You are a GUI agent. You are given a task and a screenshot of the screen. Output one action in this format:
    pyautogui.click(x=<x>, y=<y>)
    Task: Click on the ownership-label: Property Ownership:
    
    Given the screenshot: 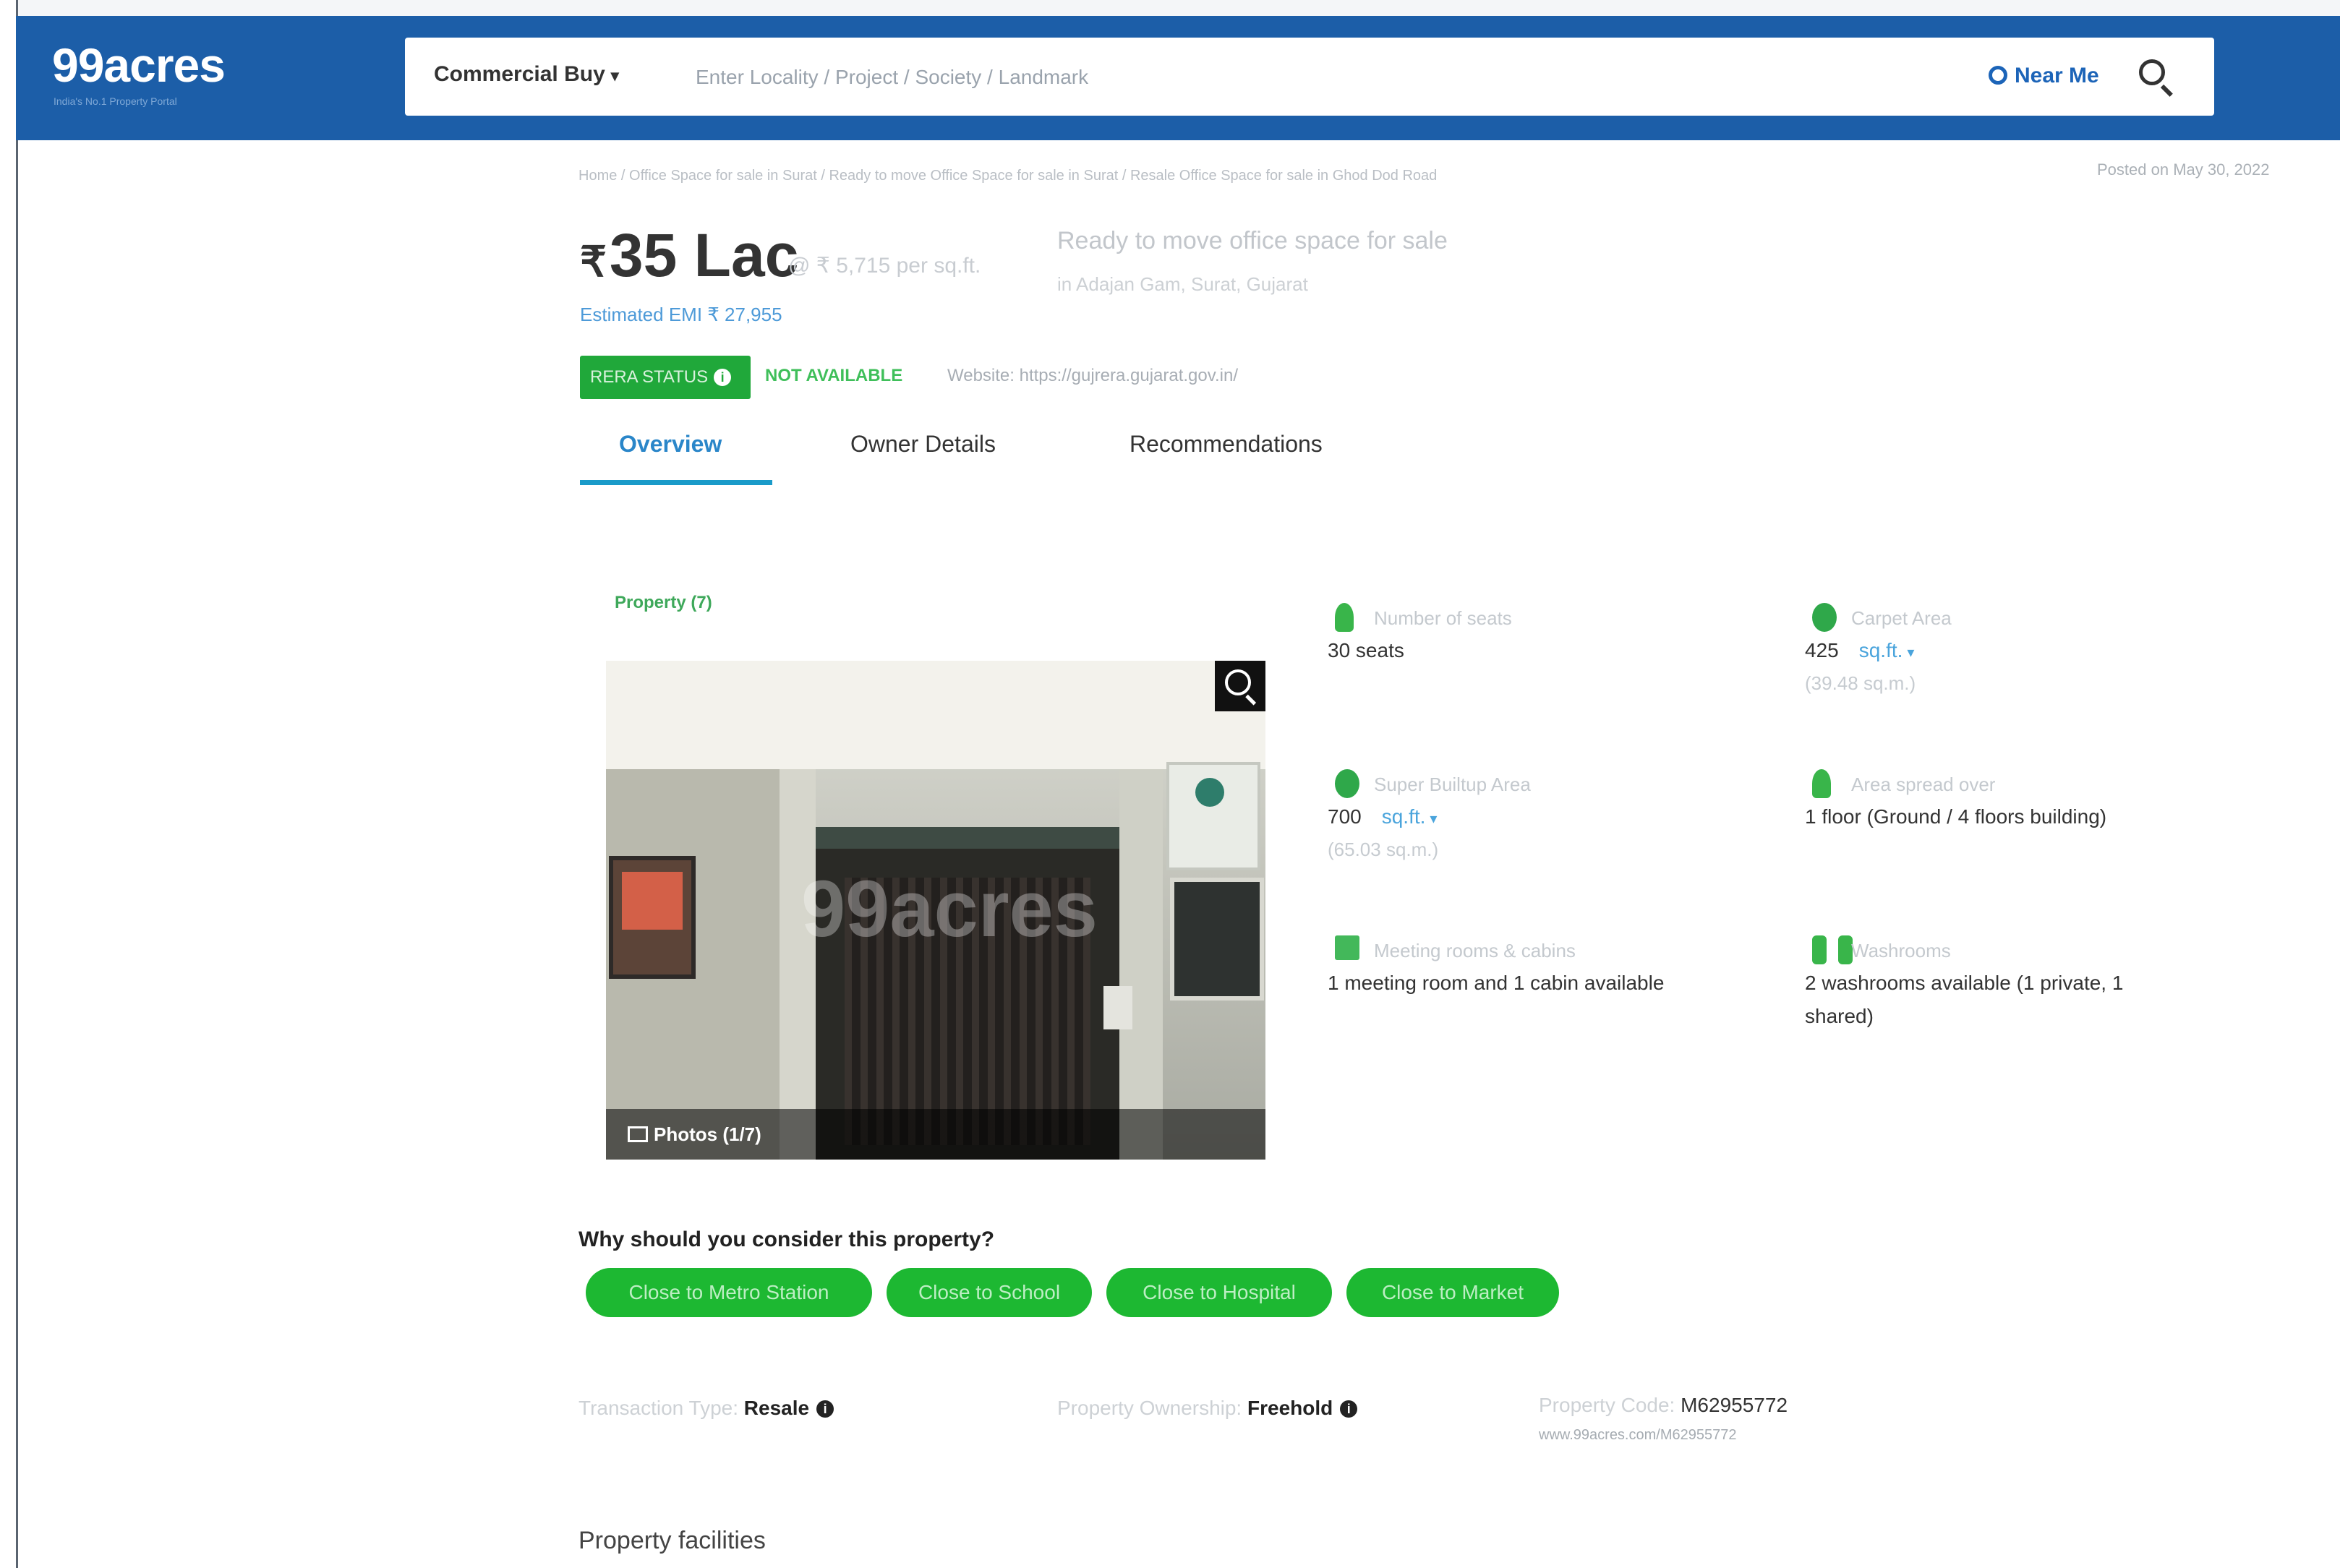 What is the action you would take?
    pyautogui.click(x=1149, y=1408)
    